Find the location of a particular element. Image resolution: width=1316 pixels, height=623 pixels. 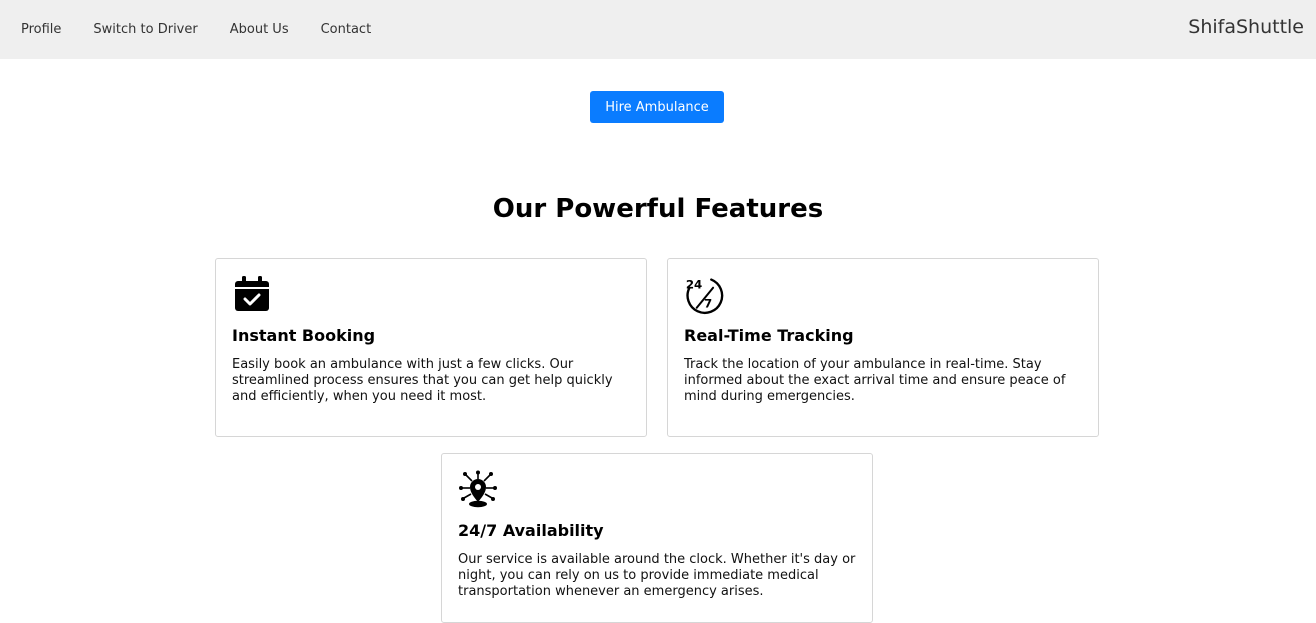

location-network-icon is located at coordinates (478, 489).